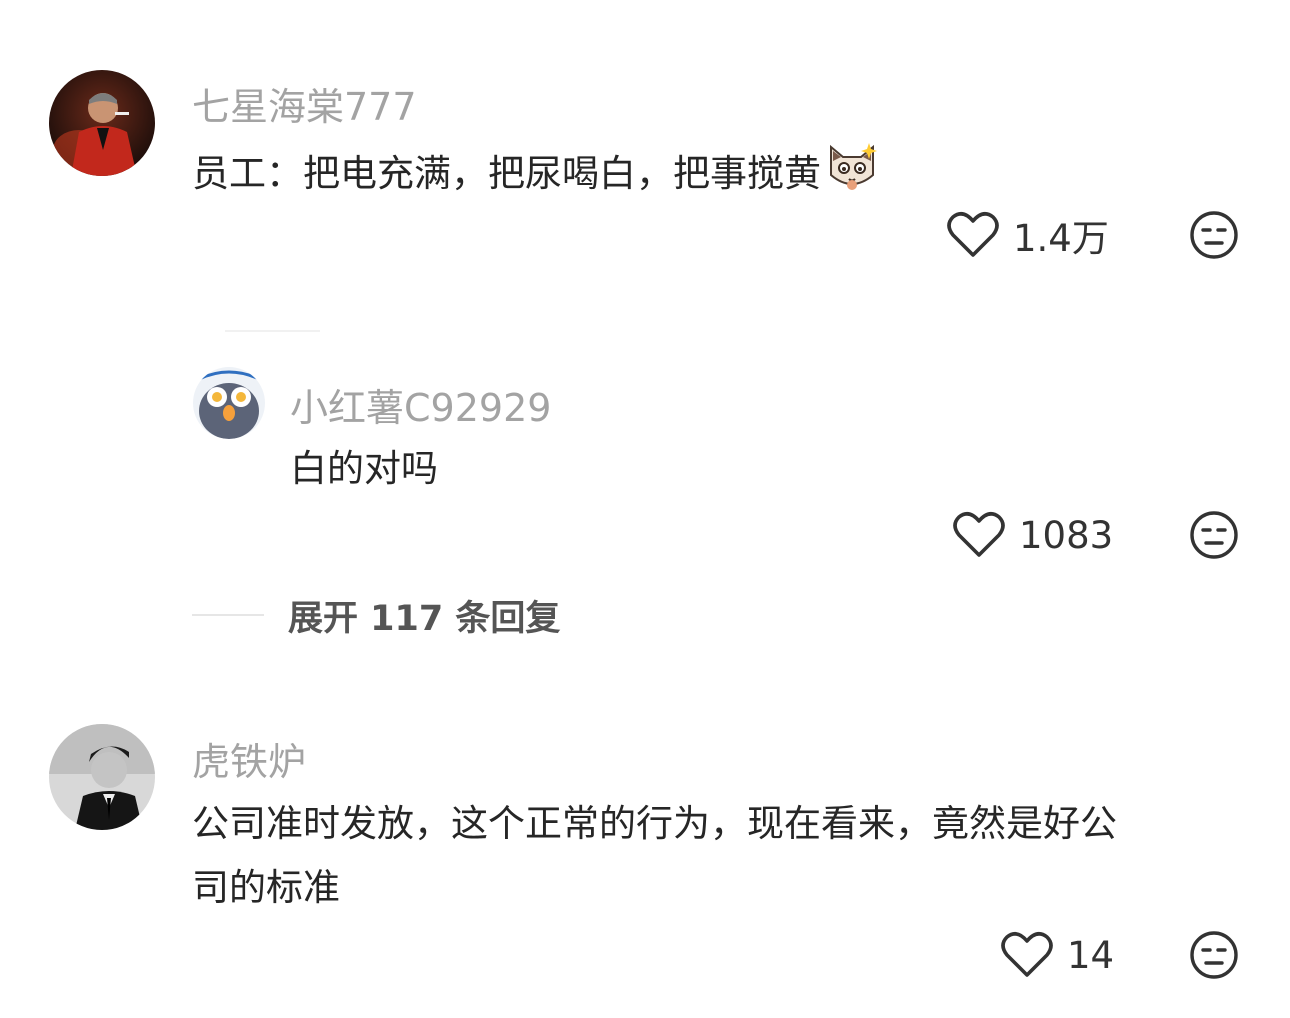 Image resolution: width=1290 pixels, height=1018 pixels. I want to click on comment-text: 白的对吗, so click(364, 468).